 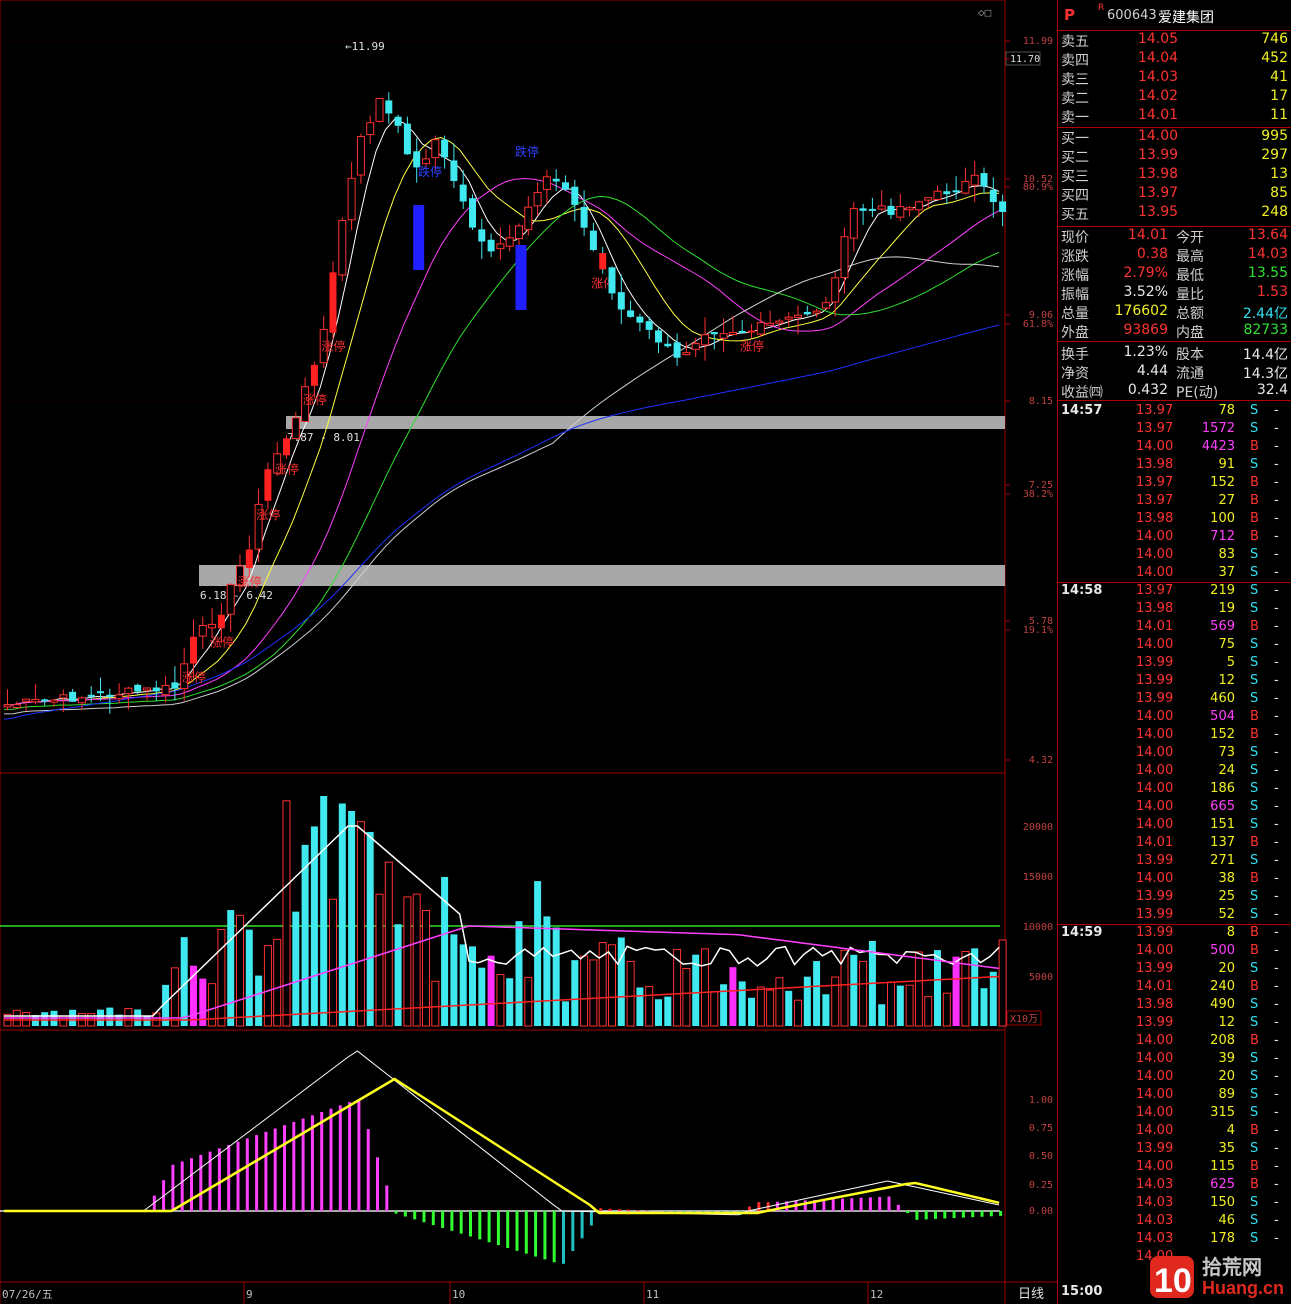 What do you see at coordinates (1243, 1288) in the screenshot?
I see `watermark-en: Huang.cn` at bounding box center [1243, 1288].